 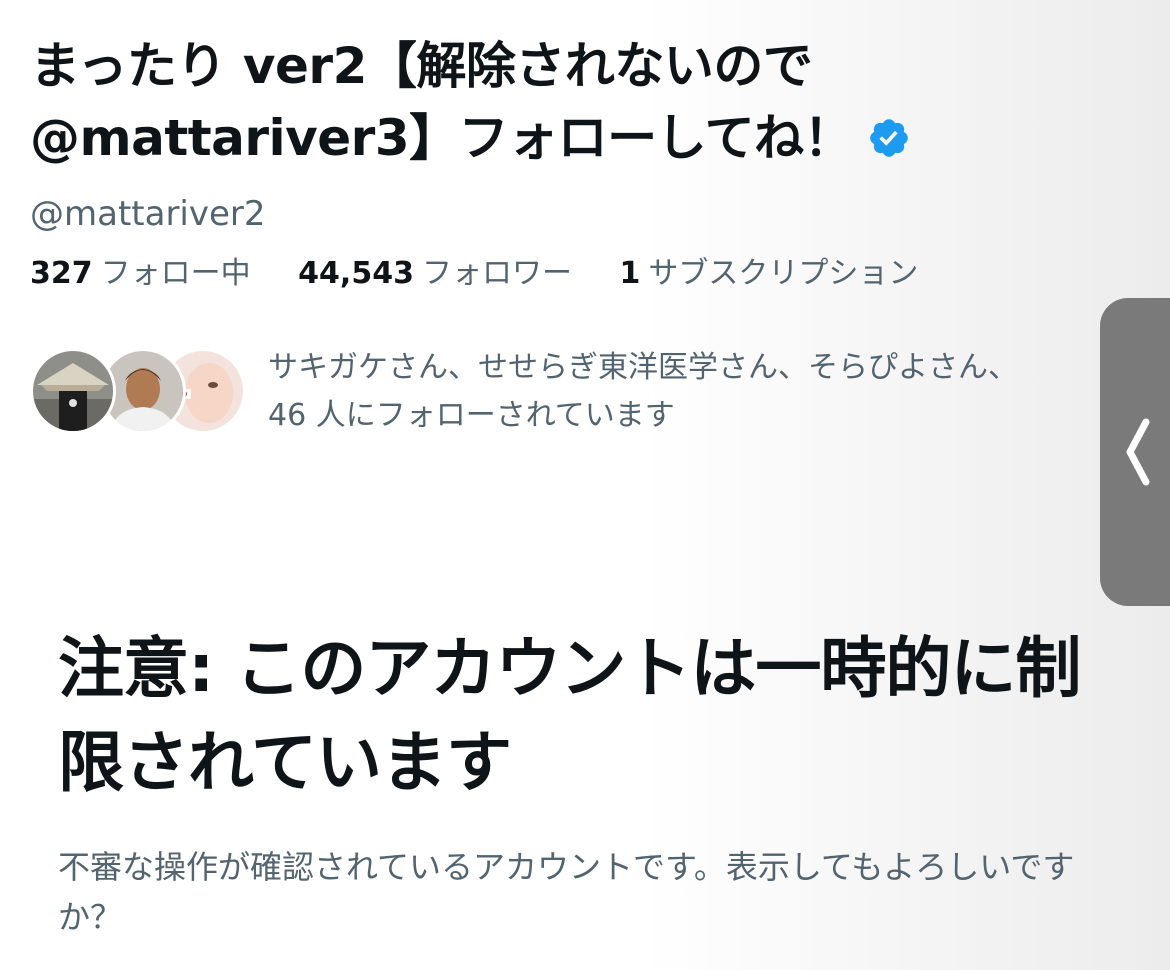 I want to click on profile-stats: 327 フォロー中 44,543 フォロワー 1 サブスクリプション, so click(x=493, y=274).